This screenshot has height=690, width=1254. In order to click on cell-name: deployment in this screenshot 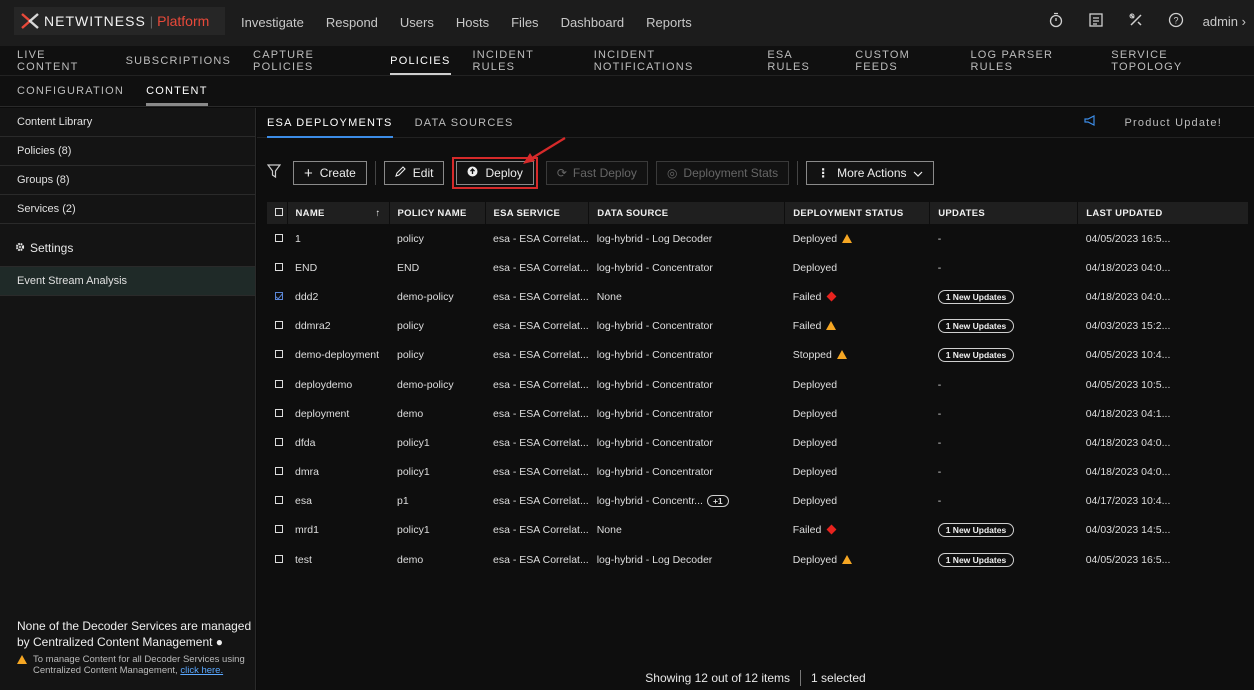, I will do `click(338, 413)`.